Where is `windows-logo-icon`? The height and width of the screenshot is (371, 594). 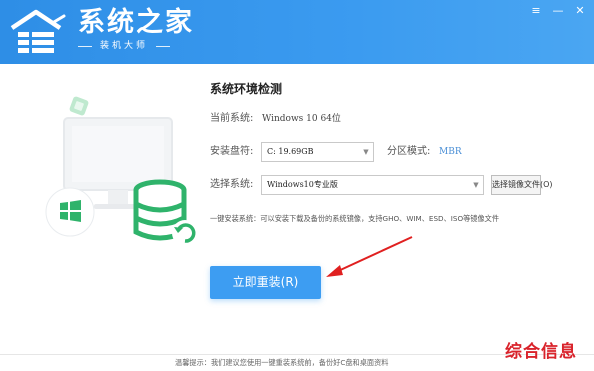
windows-logo-icon is located at coordinates (70, 212).